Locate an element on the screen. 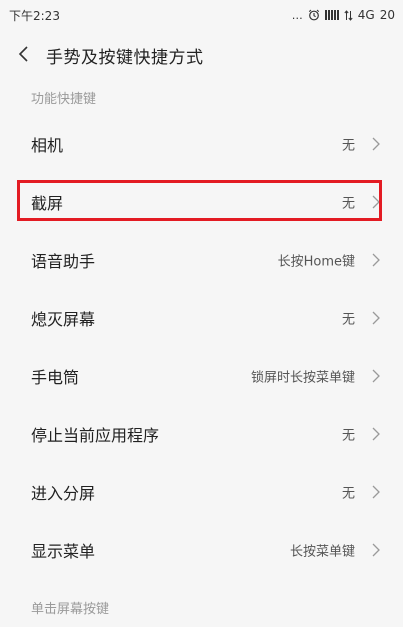 This screenshot has height=627, width=403. section-header-function-shortcuts: 功能快捷键 is located at coordinates (64, 99).